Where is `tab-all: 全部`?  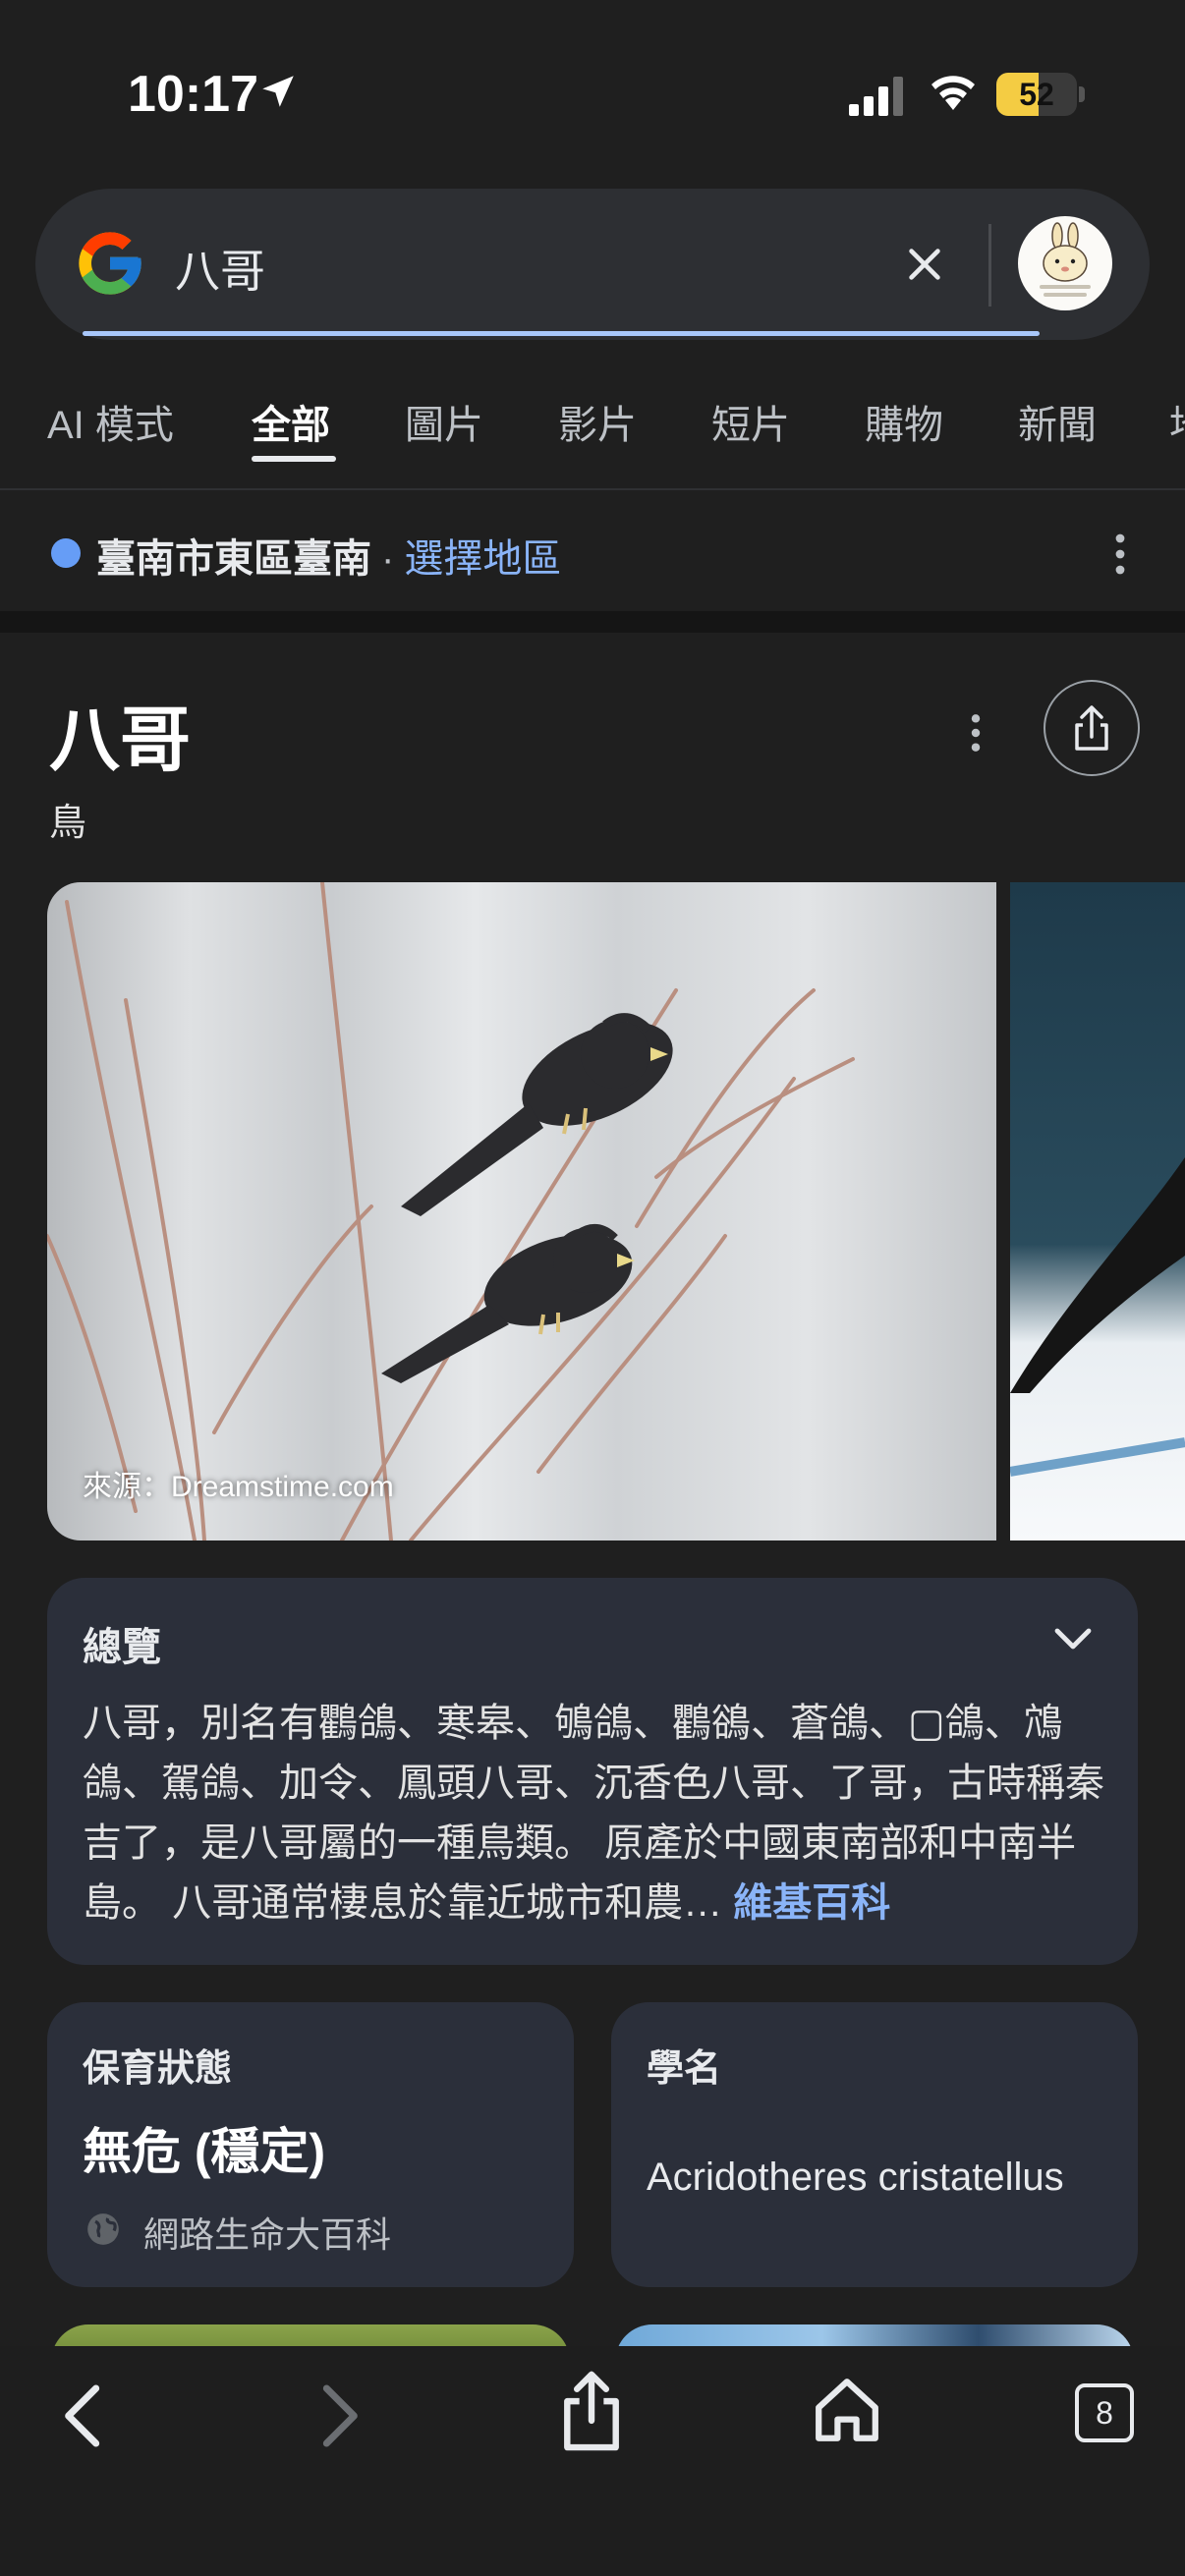
tab-all: 全部 is located at coordinates (291, 421).